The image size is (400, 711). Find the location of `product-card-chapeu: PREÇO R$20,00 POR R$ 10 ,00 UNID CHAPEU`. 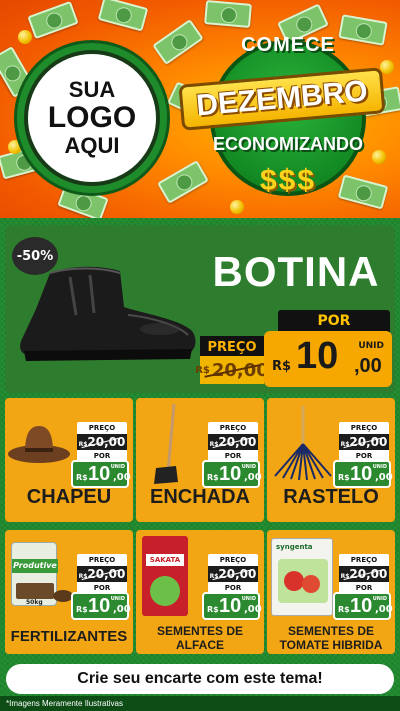

product-card-chapeu: PREÇO R$20,00 POR R$ 10 ,00 UNID CHAPEU is located at coordinates (69, 460).